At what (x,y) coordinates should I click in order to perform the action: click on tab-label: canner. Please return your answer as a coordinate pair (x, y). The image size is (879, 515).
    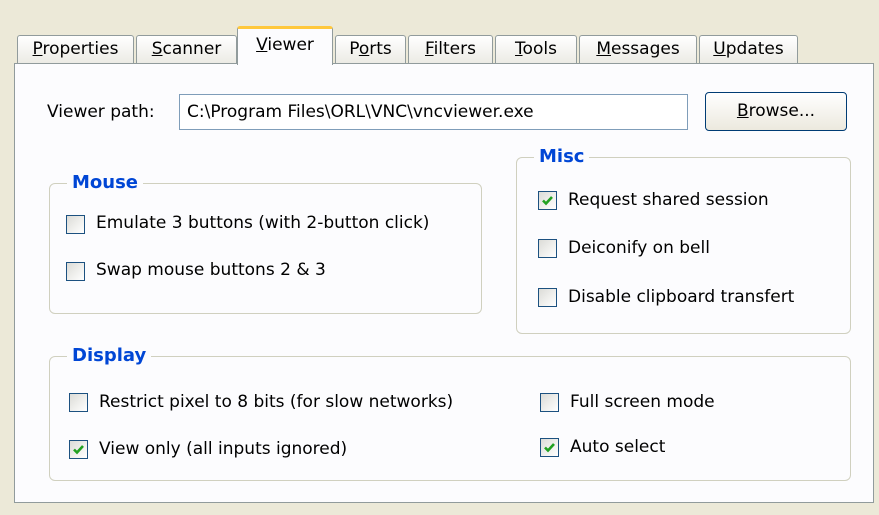
    Looking at the image, I should click on (192, 49).